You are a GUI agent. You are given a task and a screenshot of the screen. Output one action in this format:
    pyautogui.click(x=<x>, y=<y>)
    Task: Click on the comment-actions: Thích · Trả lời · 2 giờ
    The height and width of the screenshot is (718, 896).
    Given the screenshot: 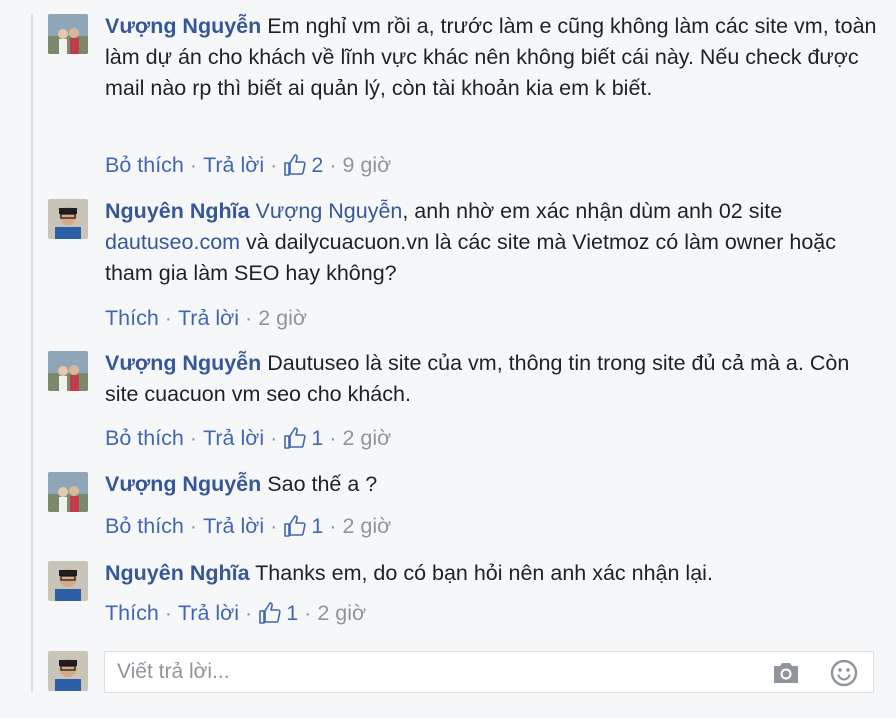 What is the action you would take?
    pyautogui.click(x=206, y=318)
    